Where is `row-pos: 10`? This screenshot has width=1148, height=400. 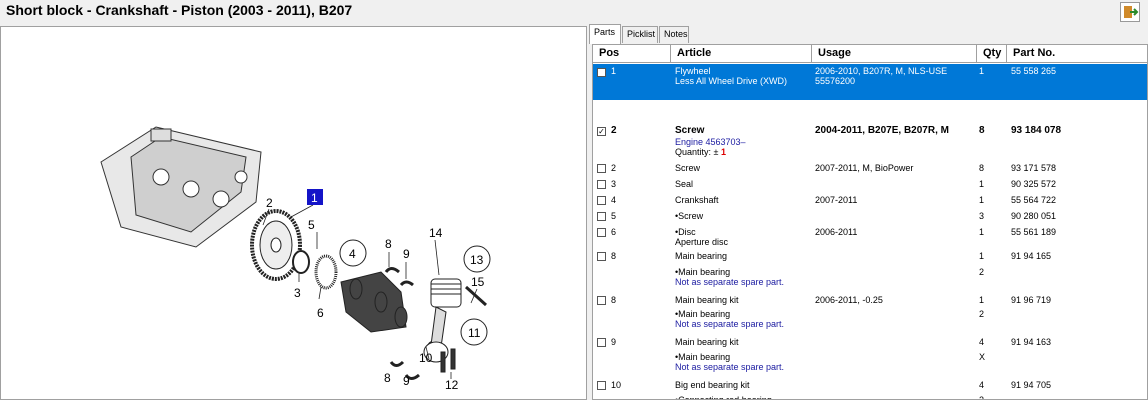
row-pos: 10 is located at coordinates (616, 385).